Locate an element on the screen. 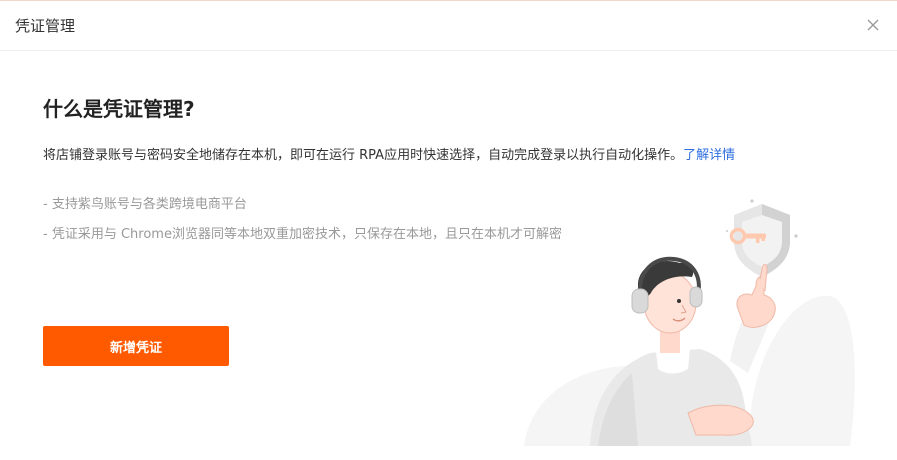  person-neck is located at coordinates (670, 342).